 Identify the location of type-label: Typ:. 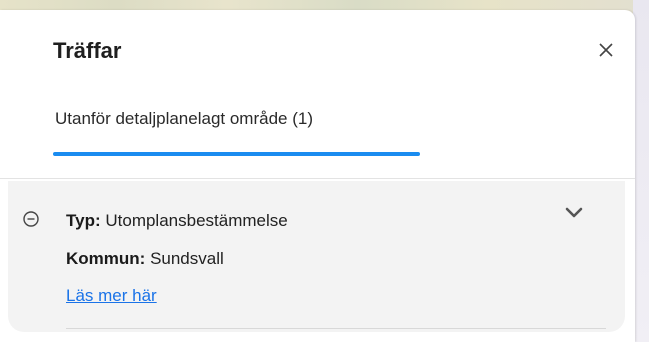
(83, 220).